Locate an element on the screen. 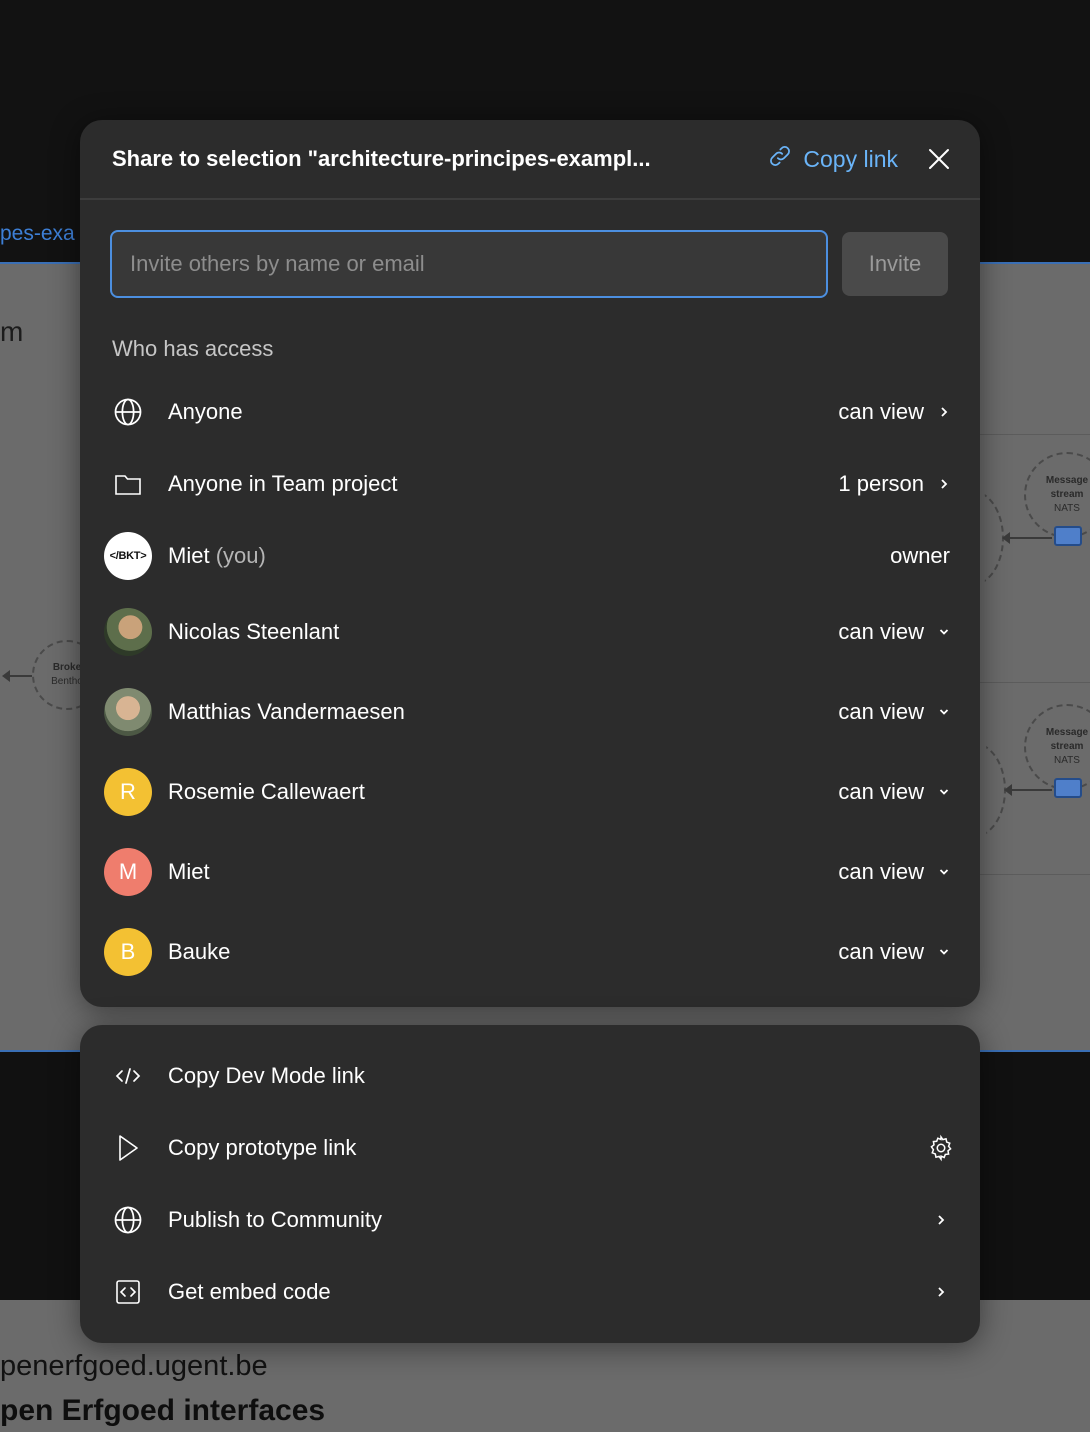  action-label: Copy prototype link is located at coordinates (262, 1147).